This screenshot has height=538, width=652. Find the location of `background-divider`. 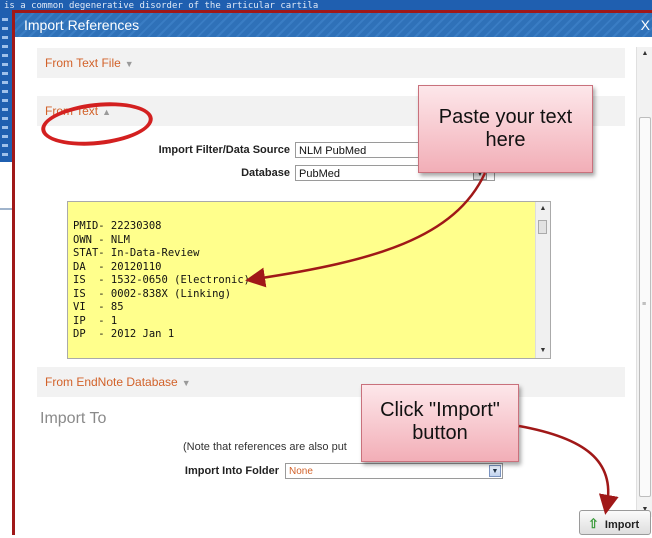

background-divider is located at coordinates (6, 209).